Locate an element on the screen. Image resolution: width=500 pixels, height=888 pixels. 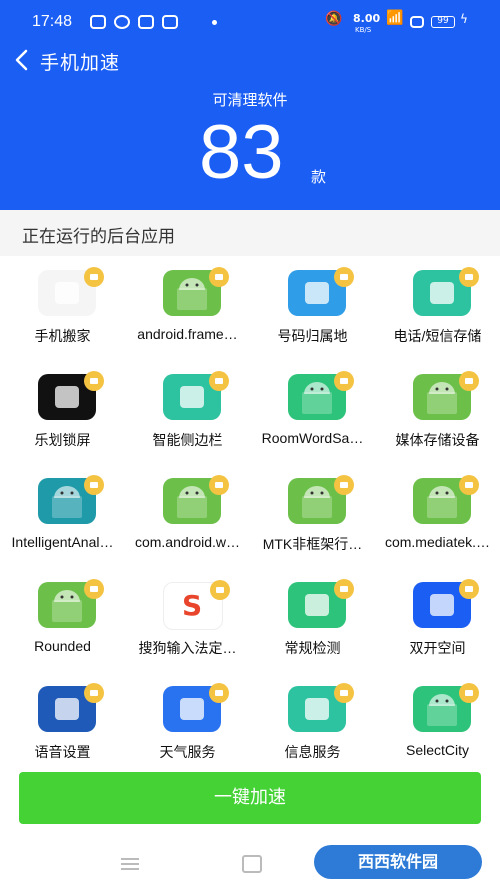
cleanable-count: 83 is located at coordinates (241, 152).